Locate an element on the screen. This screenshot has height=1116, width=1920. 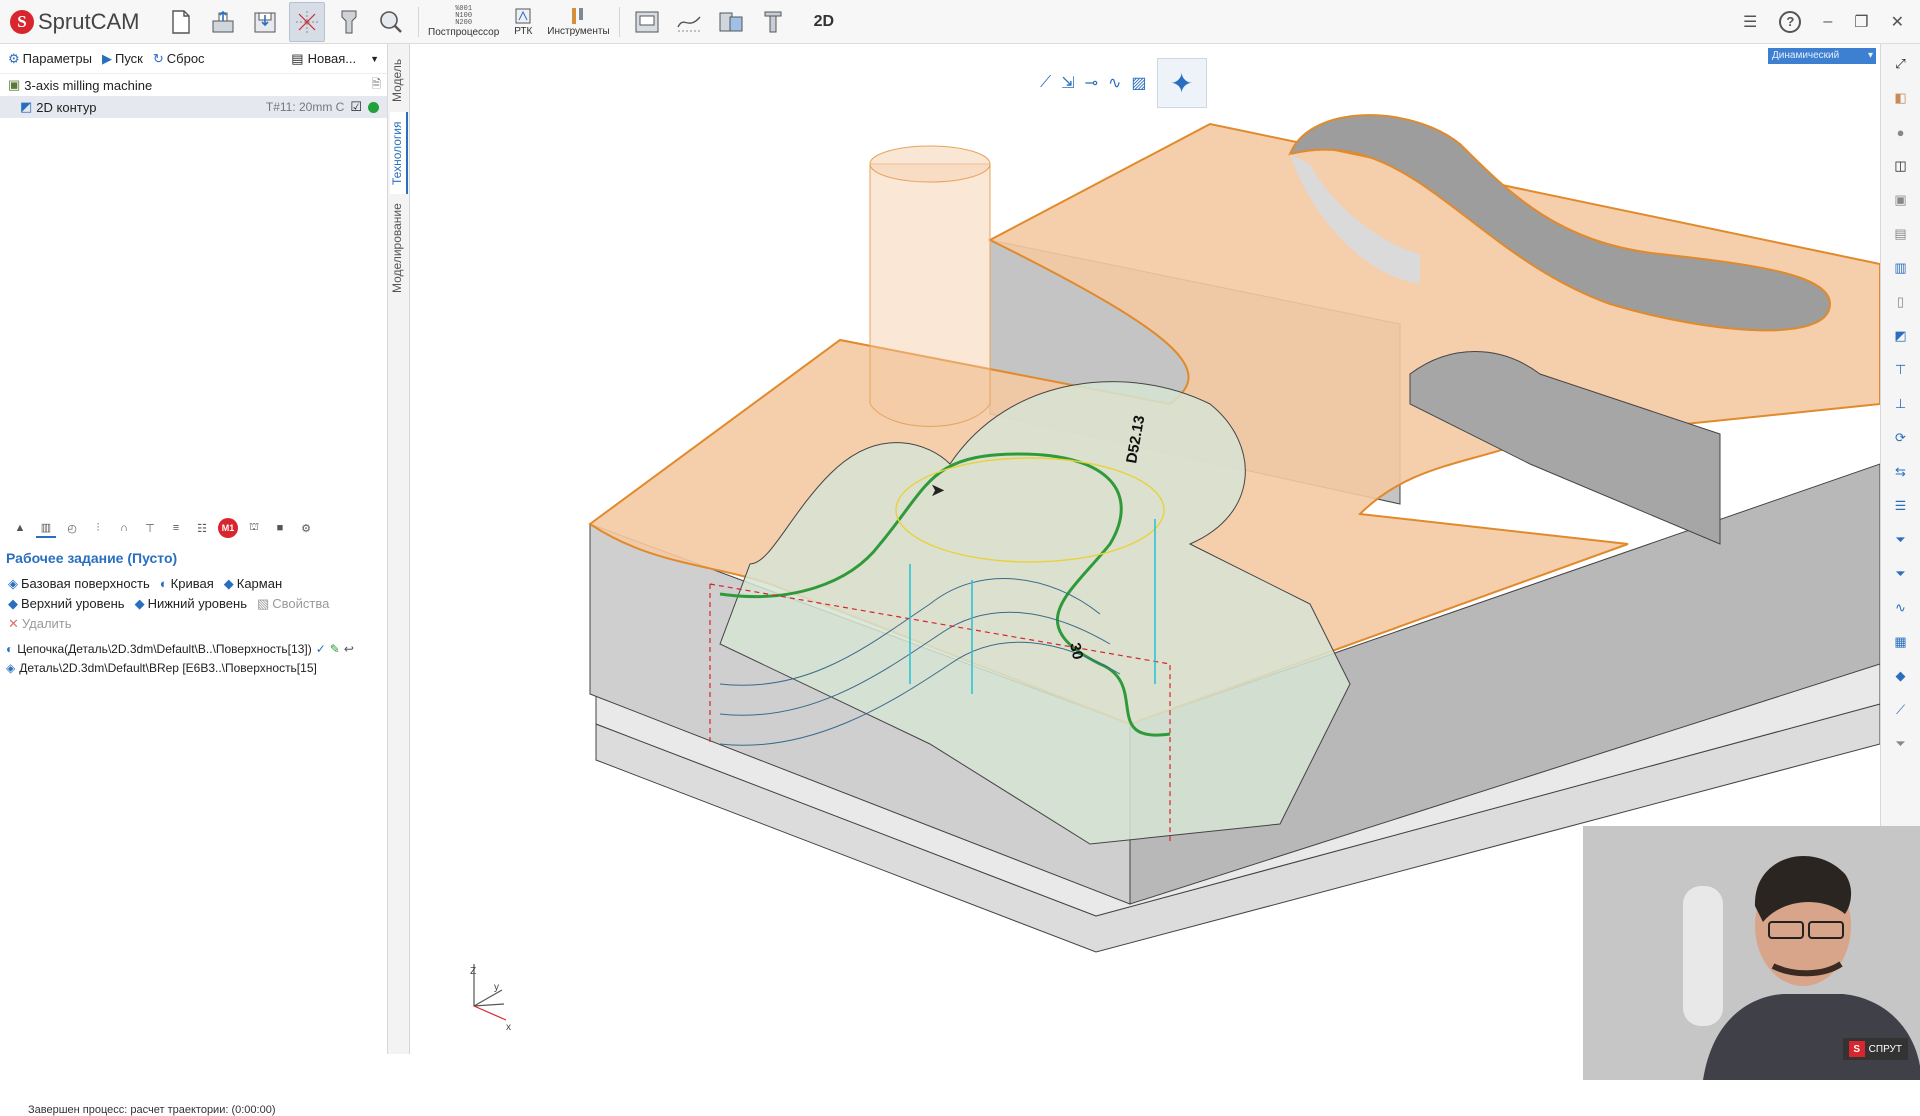
toolpath-mode-button is located at coordinates (307, 21).